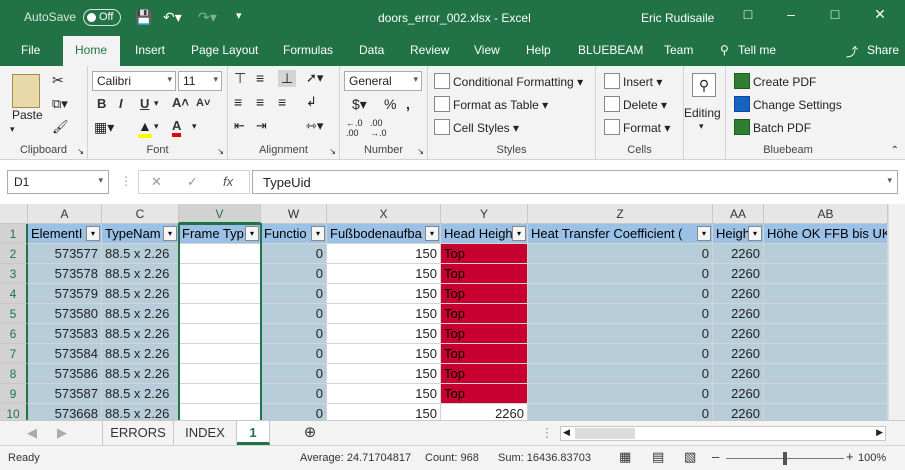  I want to click on row-header: 6, so click(14, 334).